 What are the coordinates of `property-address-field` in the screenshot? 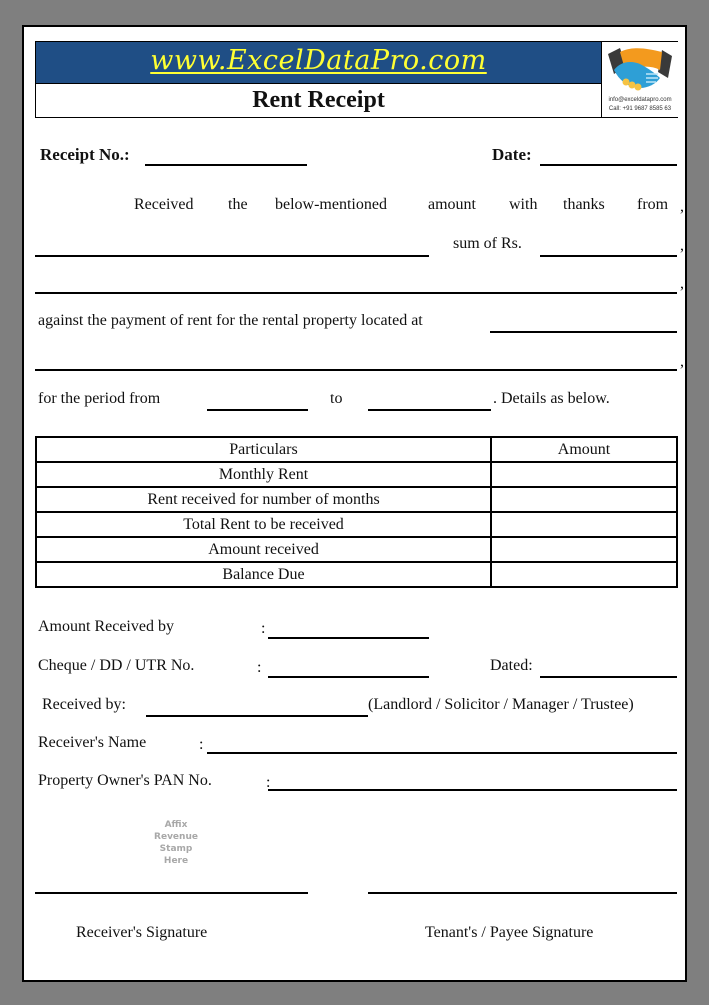 It's located at (583, 332).